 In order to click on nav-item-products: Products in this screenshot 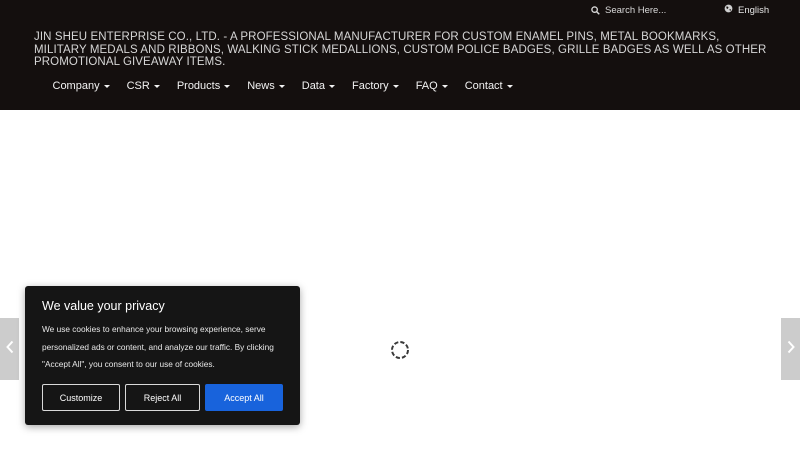, I will do `click(203, 86)`.